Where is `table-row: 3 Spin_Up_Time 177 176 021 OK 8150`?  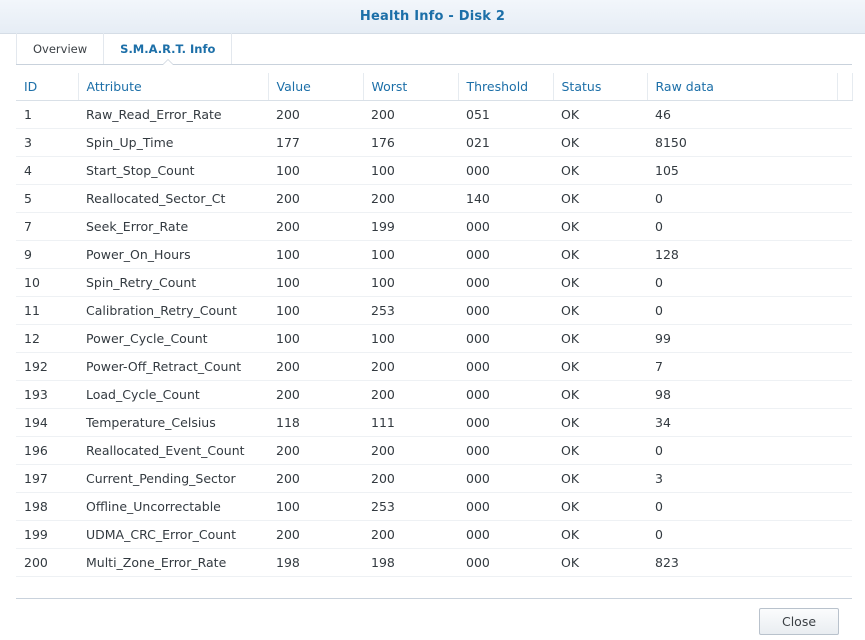
table-row: 3 Spin_Up_Time 177 176 021 OK 8150 is located at coordinates (434, 142).